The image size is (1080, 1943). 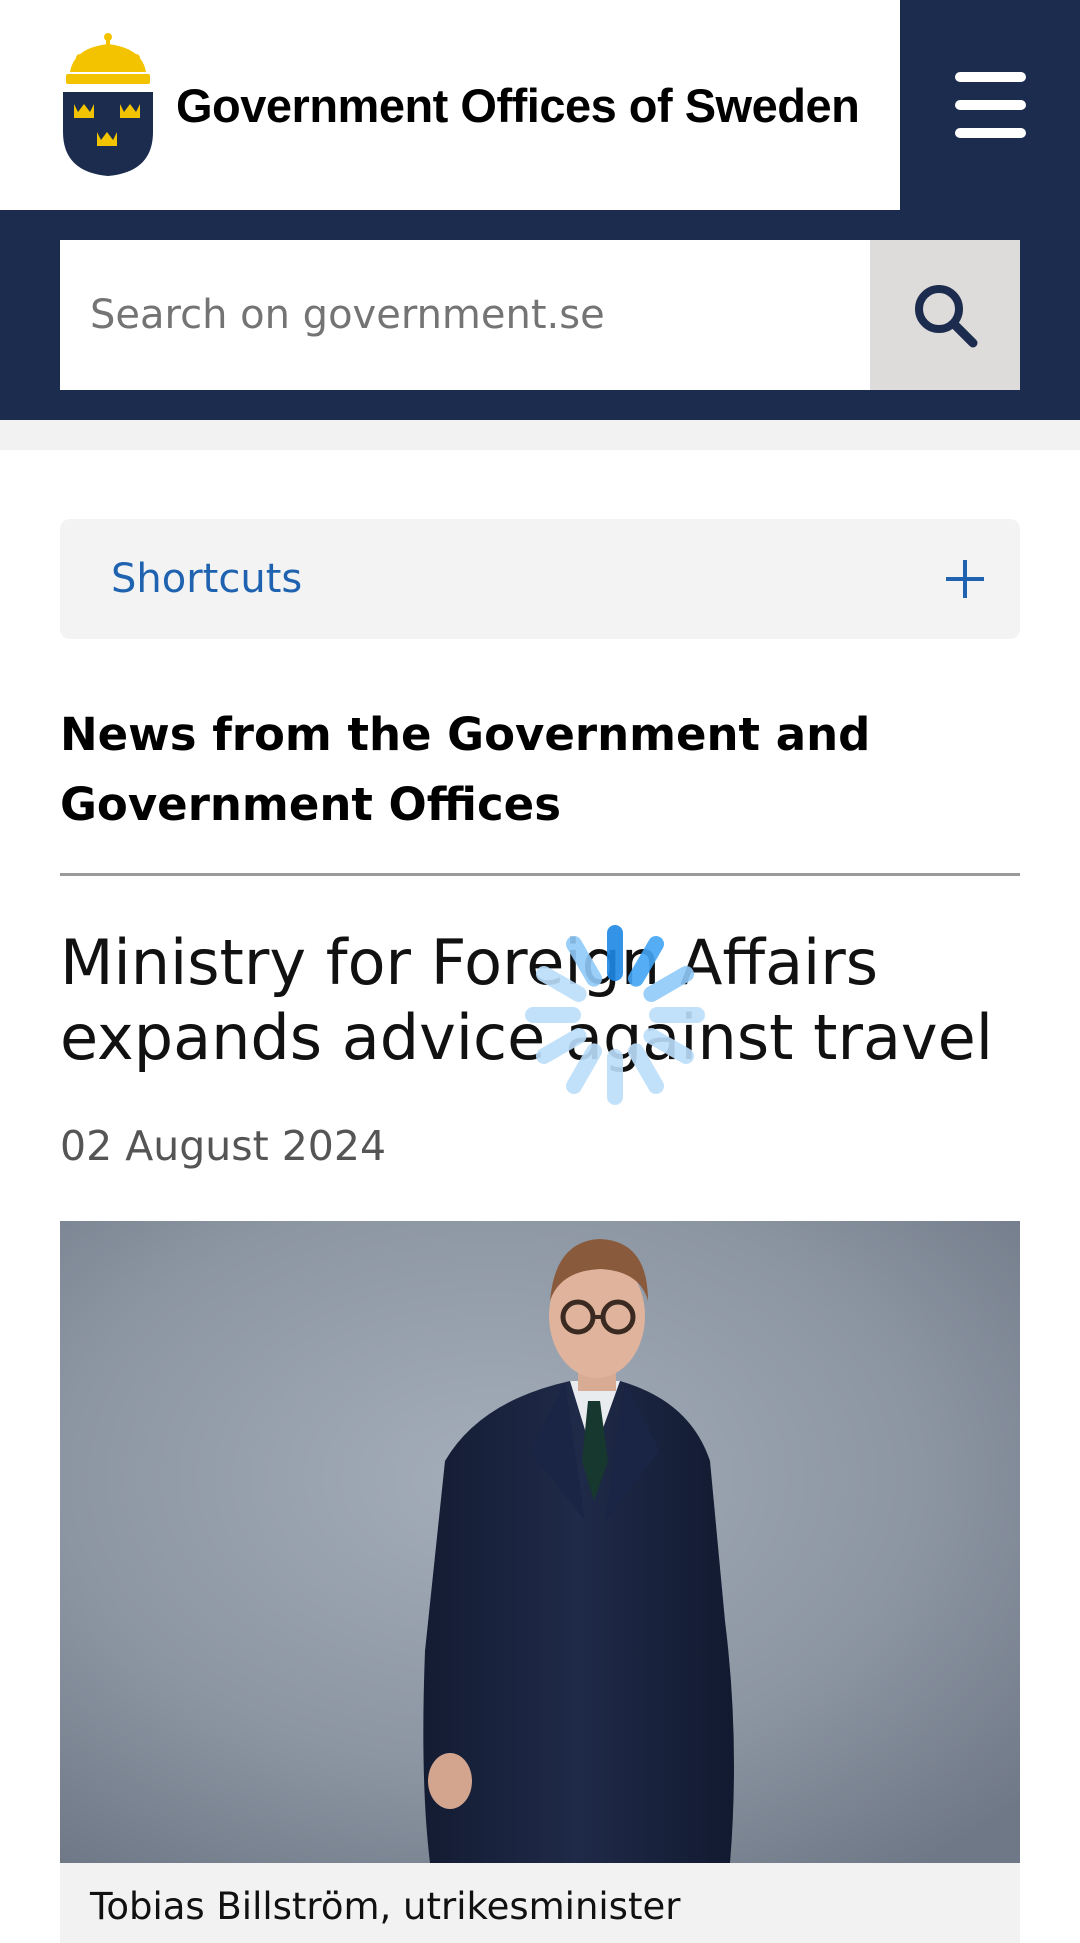 What do you see at coordinates (540, 874) in the screenshot?
I see `section-divider` at bounding box center [540, 874].